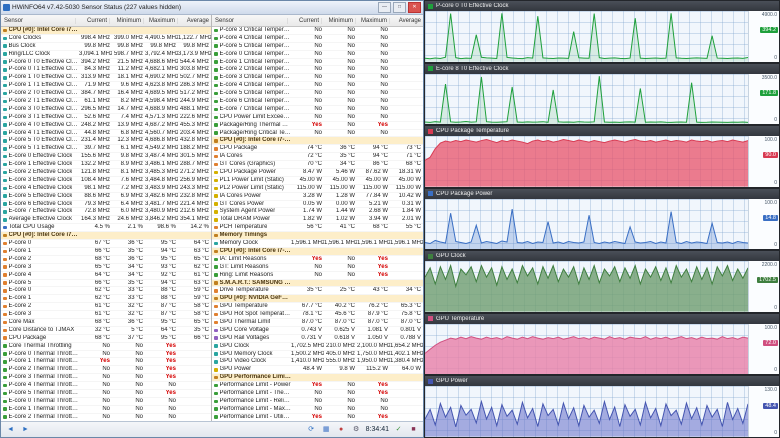 The height and width of the screenshot is (438, 780). I want to click on graph-panel: GPU Temperature 100.0 0 72.0, so click(602, 344).